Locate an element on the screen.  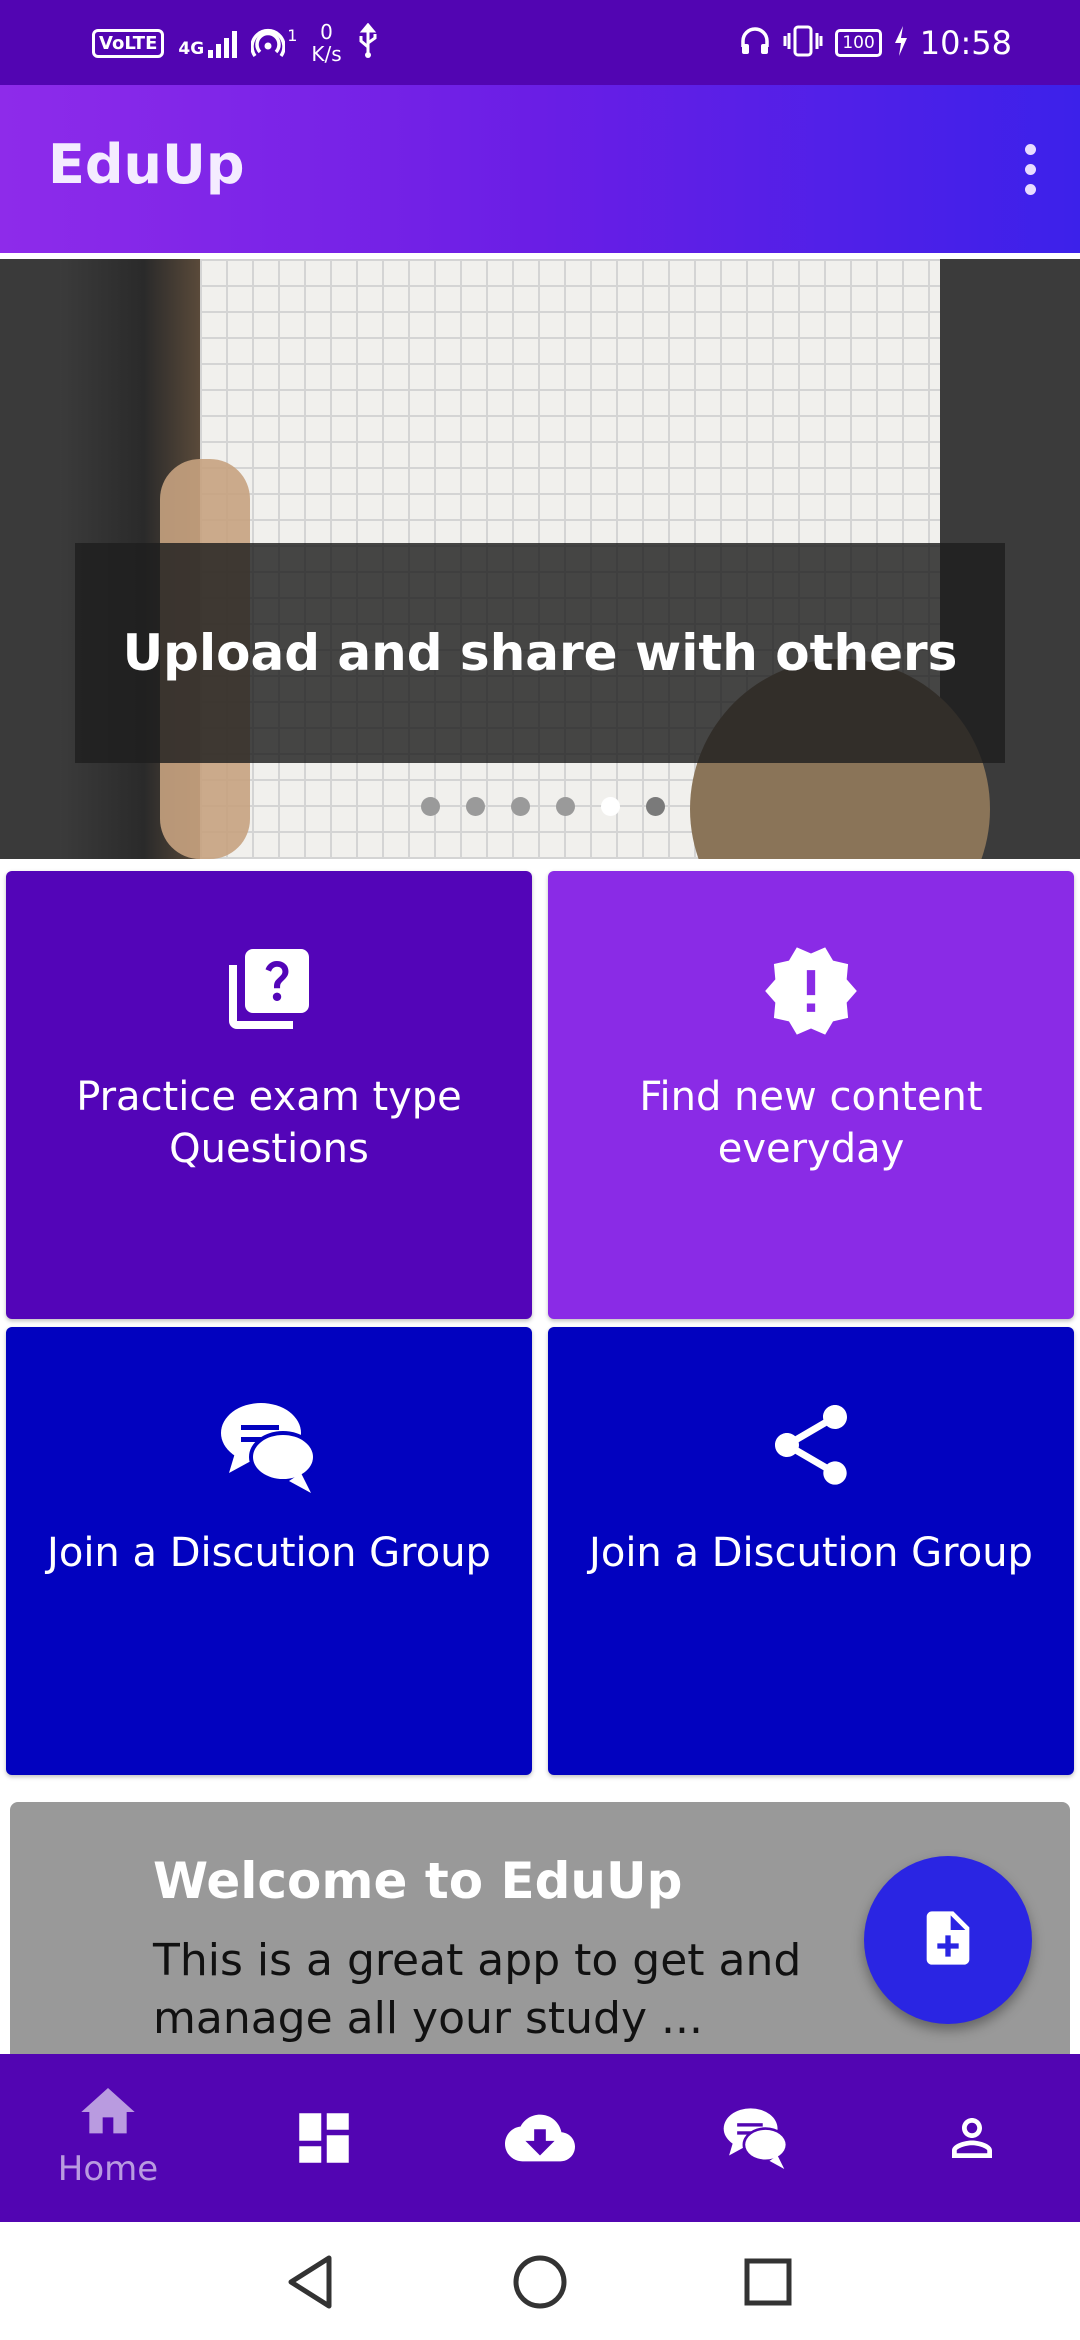
add-note-button is located at coordinates (948, 1940).